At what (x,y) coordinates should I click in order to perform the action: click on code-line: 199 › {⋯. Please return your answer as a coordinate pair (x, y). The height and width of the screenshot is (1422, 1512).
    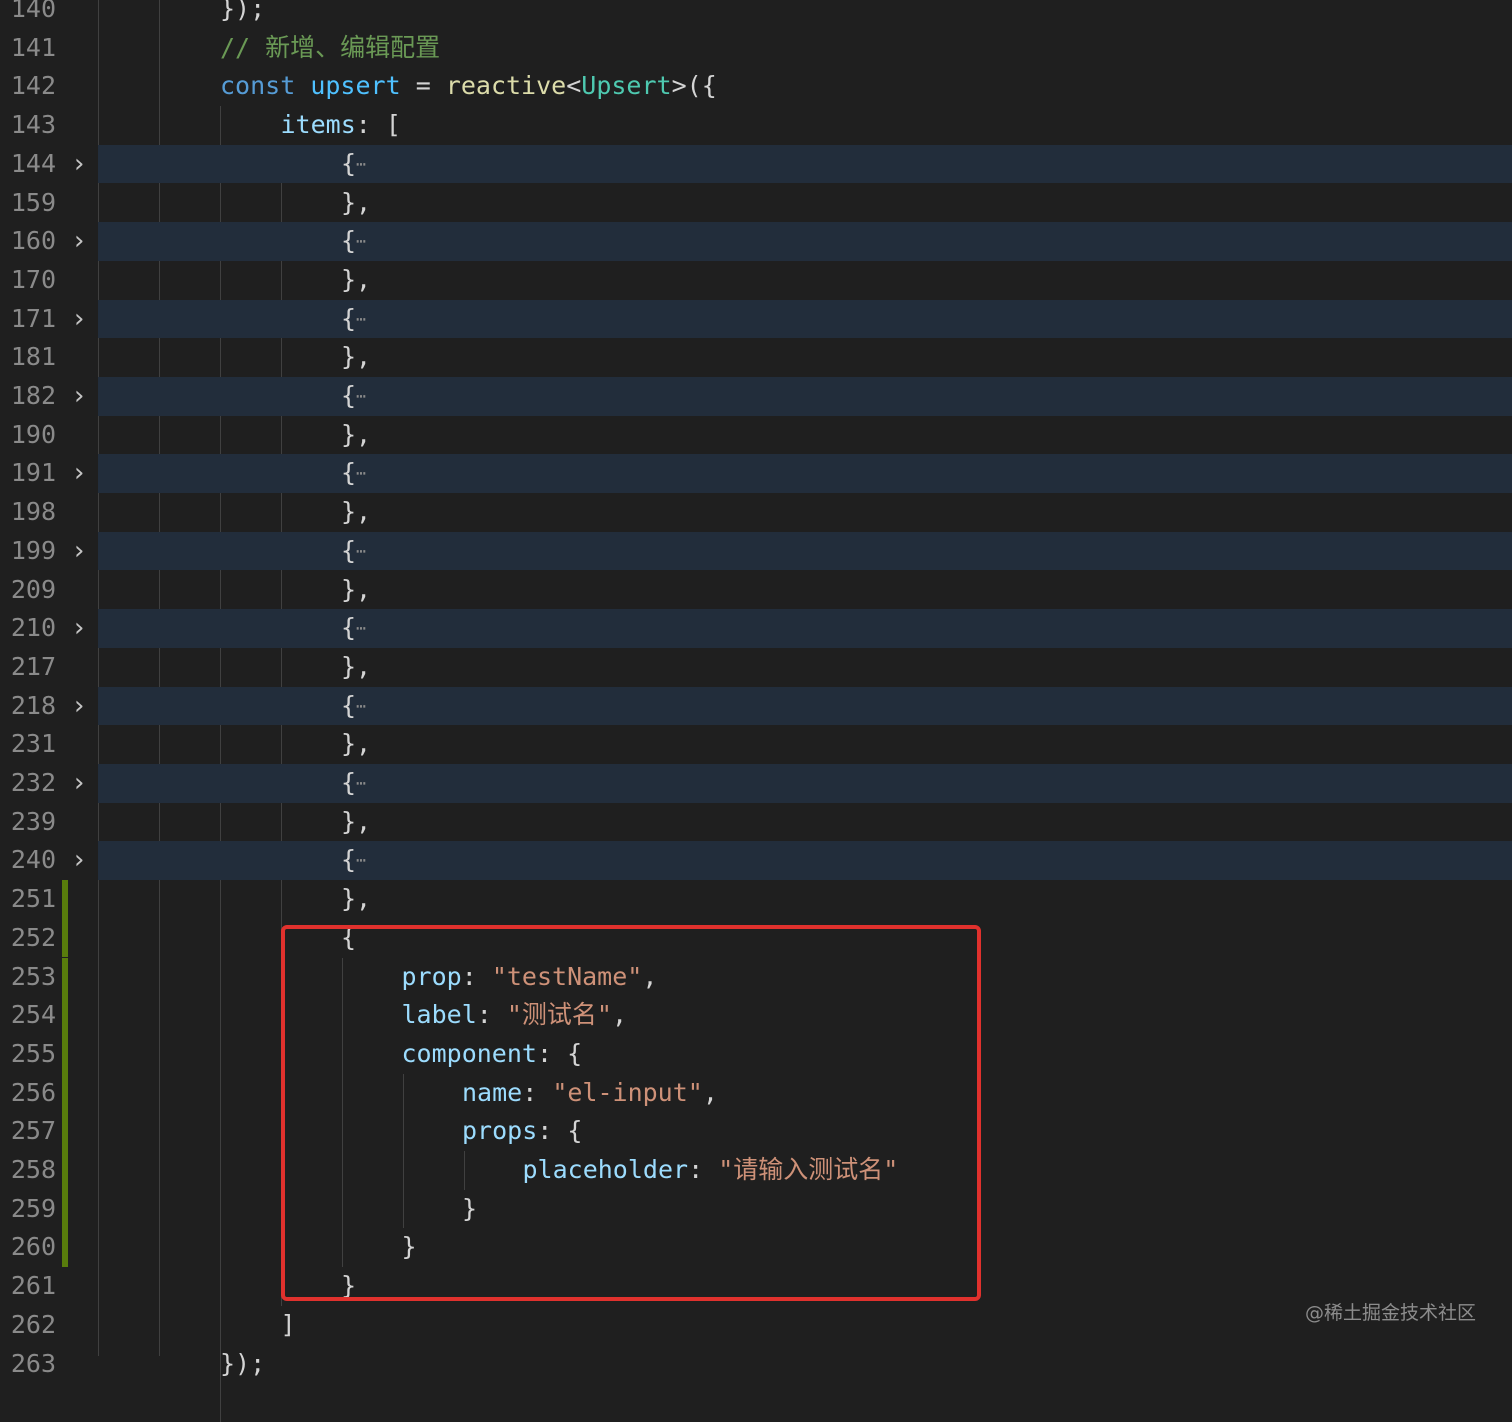
    Looking at the image, I should click on (756, 551).